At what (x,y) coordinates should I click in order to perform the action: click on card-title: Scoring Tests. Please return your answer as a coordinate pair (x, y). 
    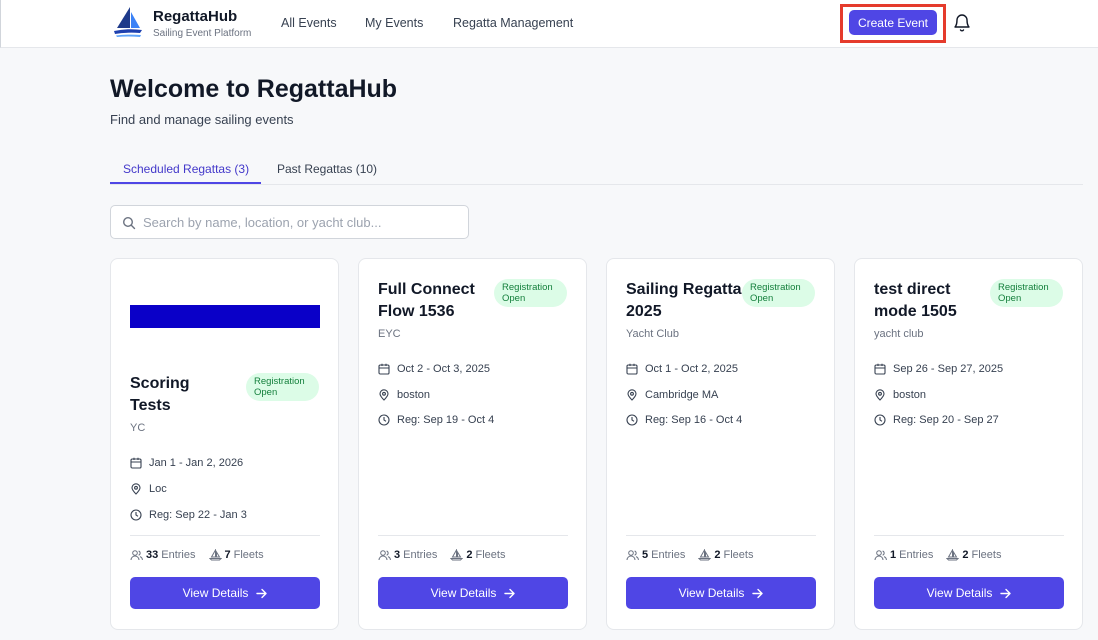
    Looking at the image, I should click on (185, 395).